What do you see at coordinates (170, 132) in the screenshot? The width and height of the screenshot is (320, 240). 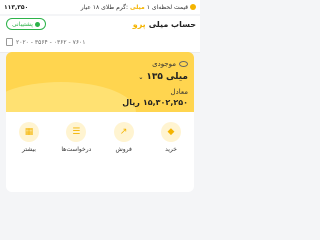 I see `gold-bag-icon: ◆` at bounding box center [170, 132].